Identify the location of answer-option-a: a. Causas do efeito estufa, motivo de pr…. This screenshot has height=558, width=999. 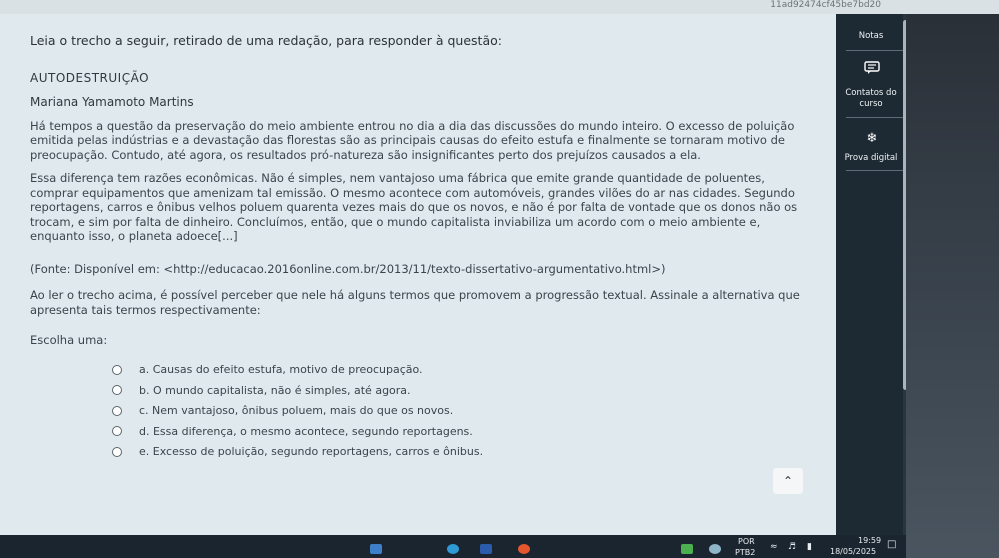
(433, 370).